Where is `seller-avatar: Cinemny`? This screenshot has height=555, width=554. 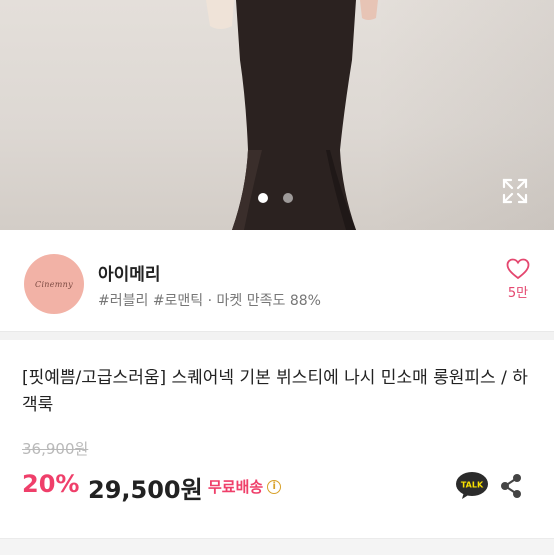
seller-avatar: Cinemny is located at coordinates (54, 284).